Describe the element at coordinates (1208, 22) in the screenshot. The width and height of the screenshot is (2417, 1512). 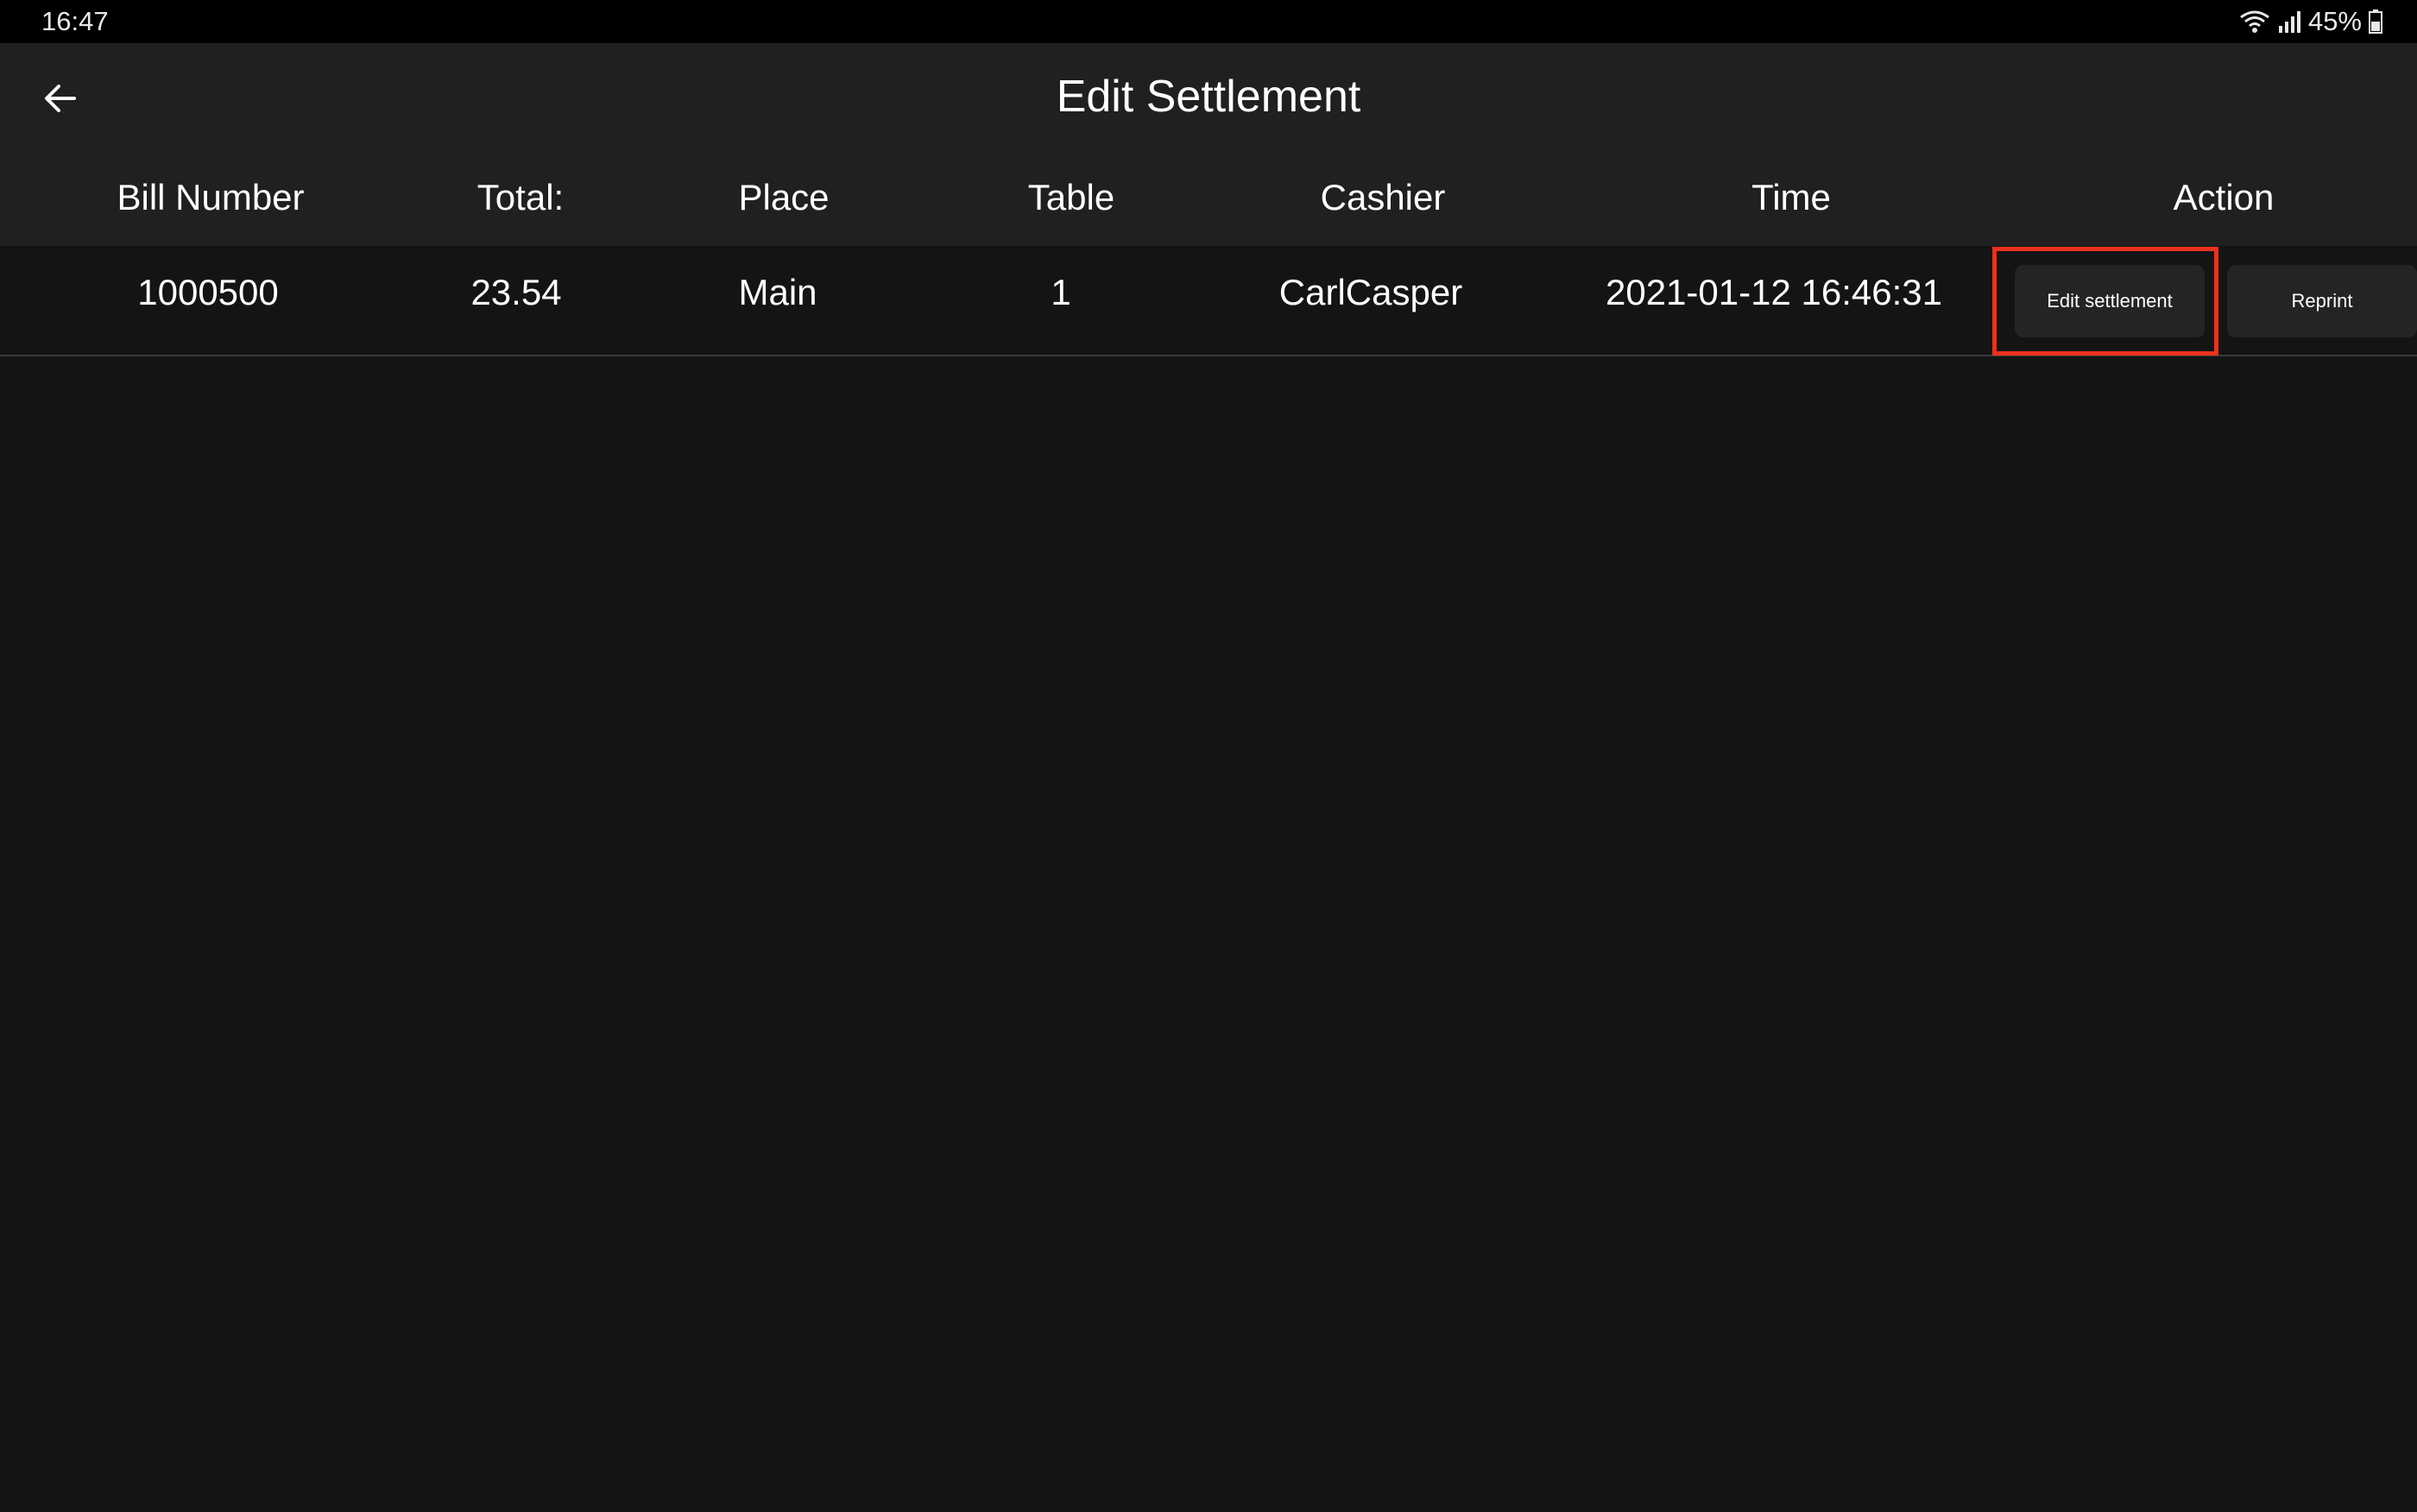
I see `status-bar: 16:47 45%` at that location.